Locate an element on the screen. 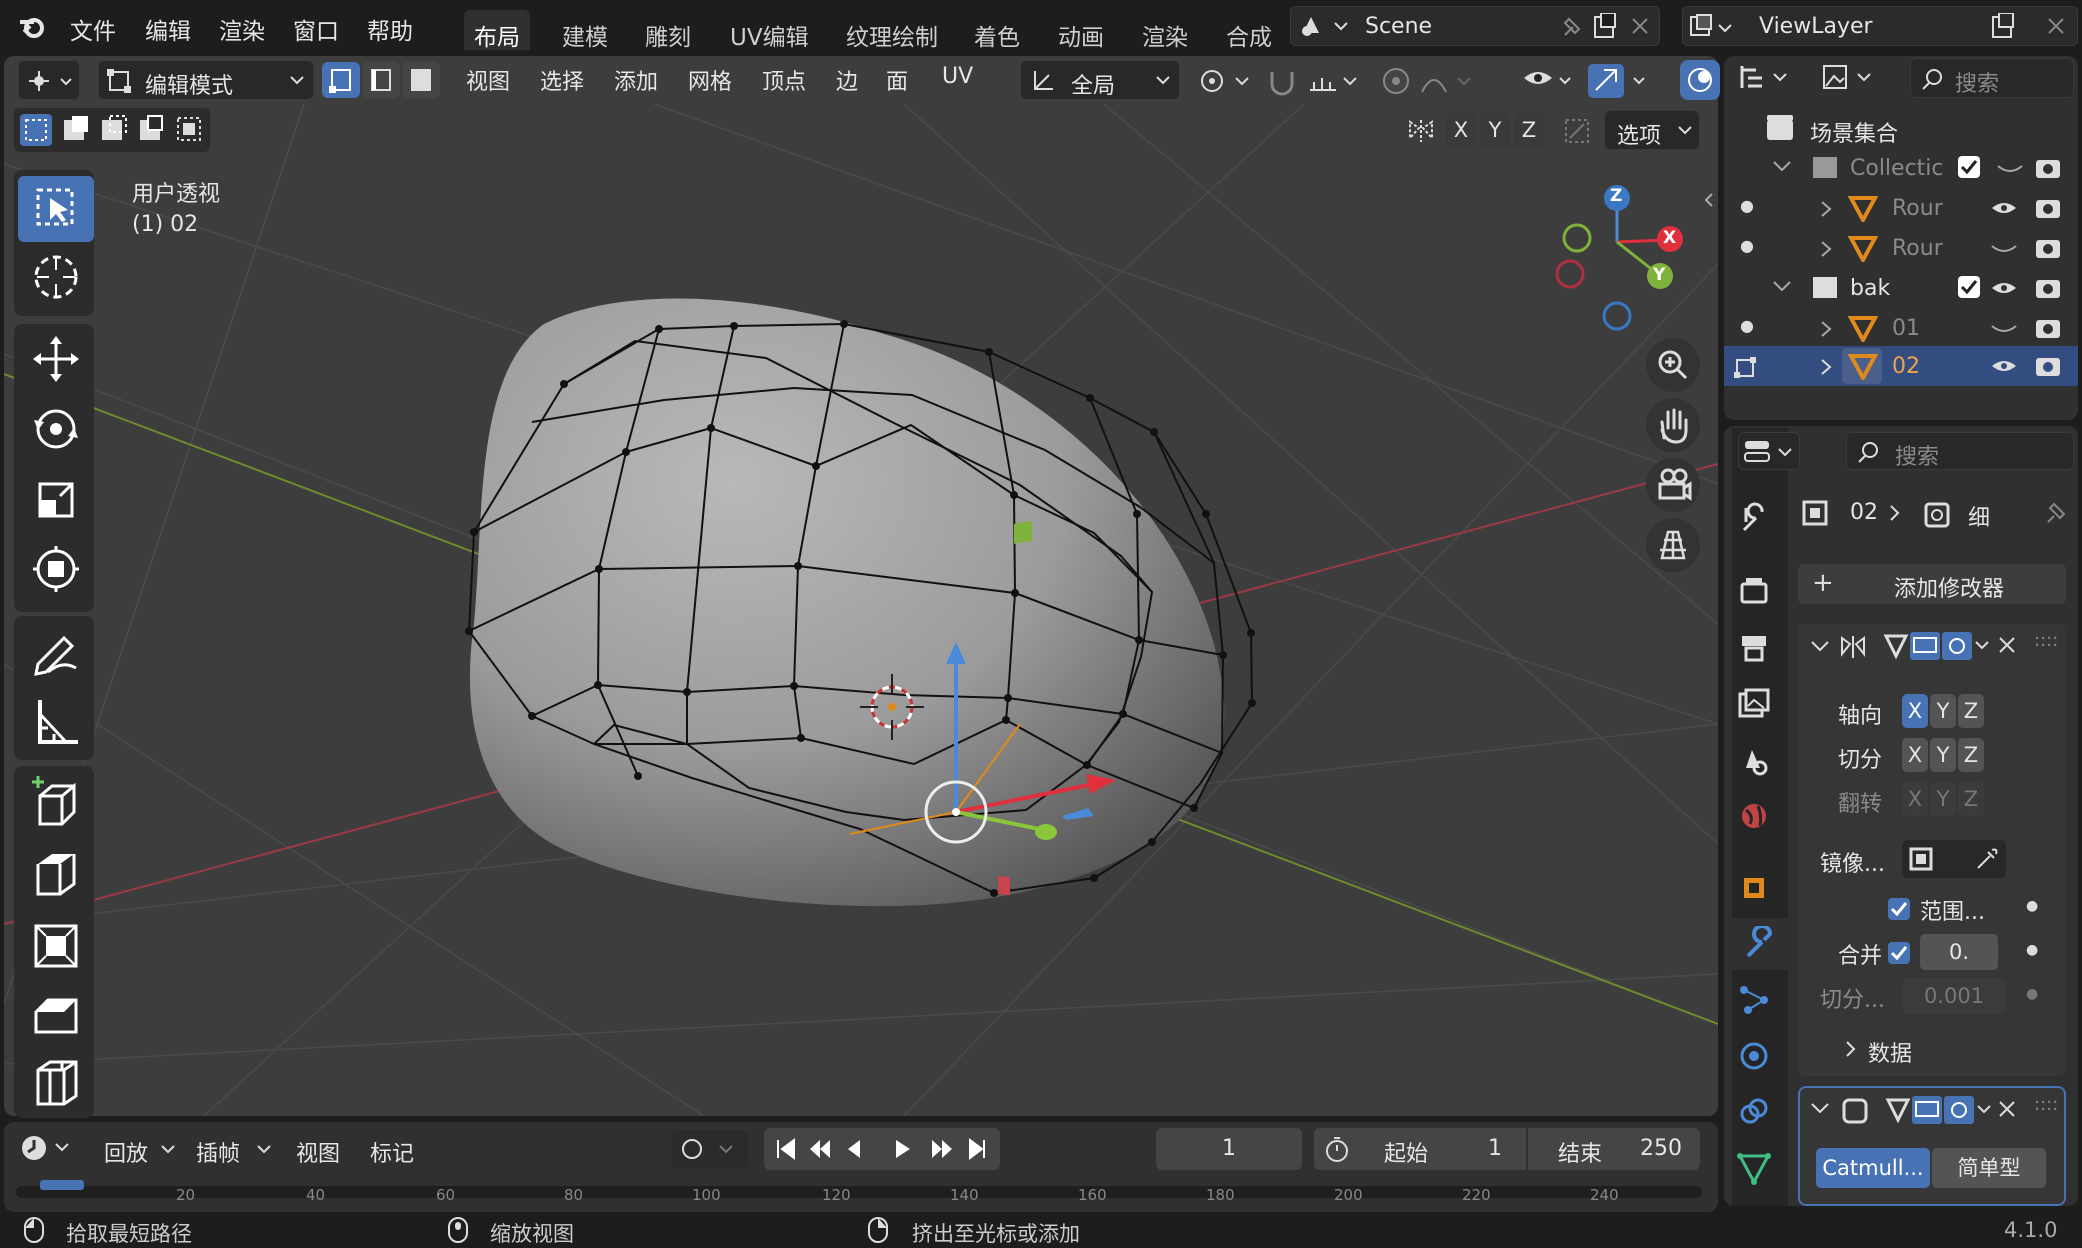 This screenshot has width=2082, height=1248. pan-view-button is located at coordinates (1673, 425).